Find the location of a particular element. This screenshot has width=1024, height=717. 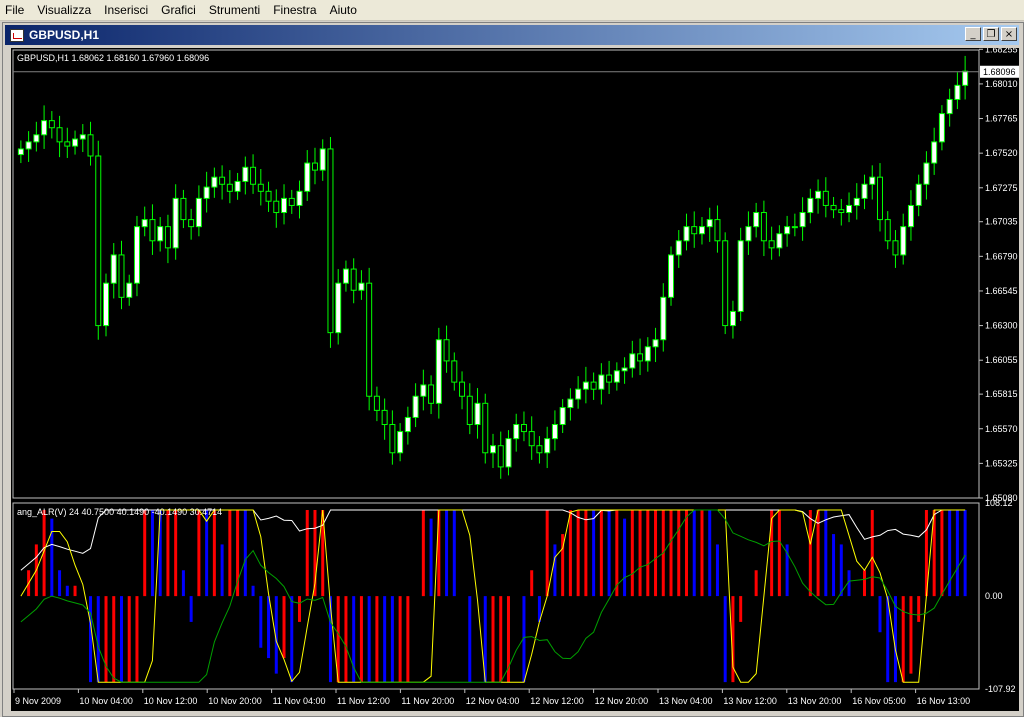

price-tick-label: 1.67765 is located at coordinates (1001, 119).